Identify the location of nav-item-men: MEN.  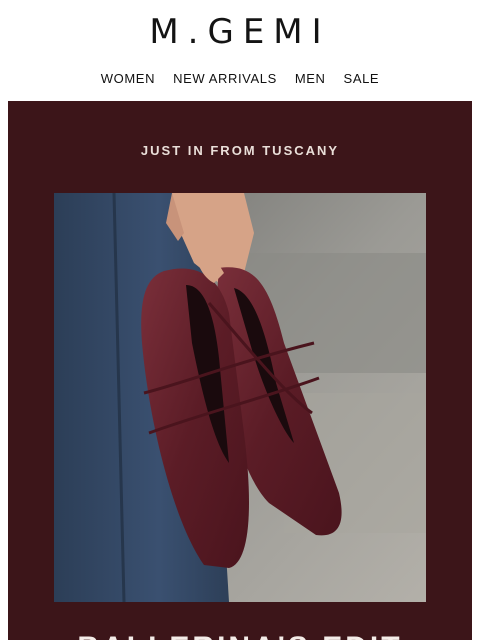
(310, 78).